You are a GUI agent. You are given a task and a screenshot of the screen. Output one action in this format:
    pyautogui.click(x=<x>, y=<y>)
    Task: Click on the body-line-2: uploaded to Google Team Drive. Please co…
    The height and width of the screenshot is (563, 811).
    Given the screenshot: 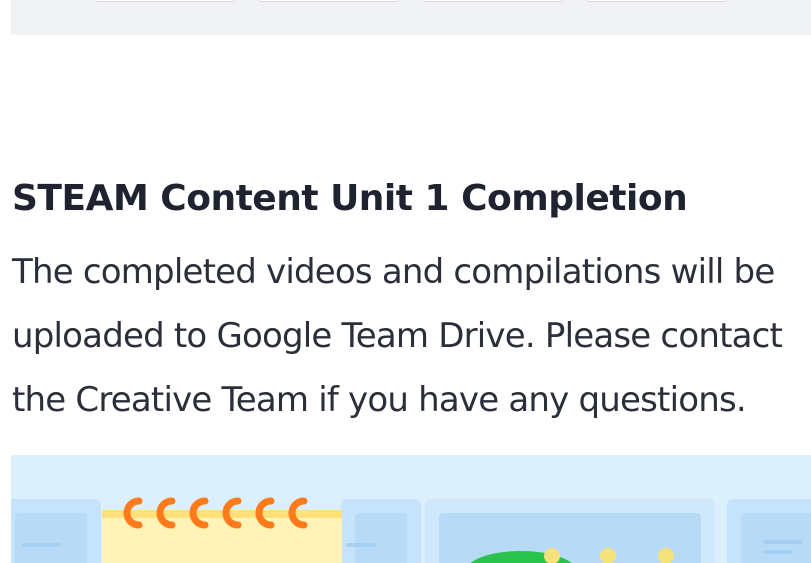 What is the action you would take?
    pyautogui.click(x=397, y=336)
    